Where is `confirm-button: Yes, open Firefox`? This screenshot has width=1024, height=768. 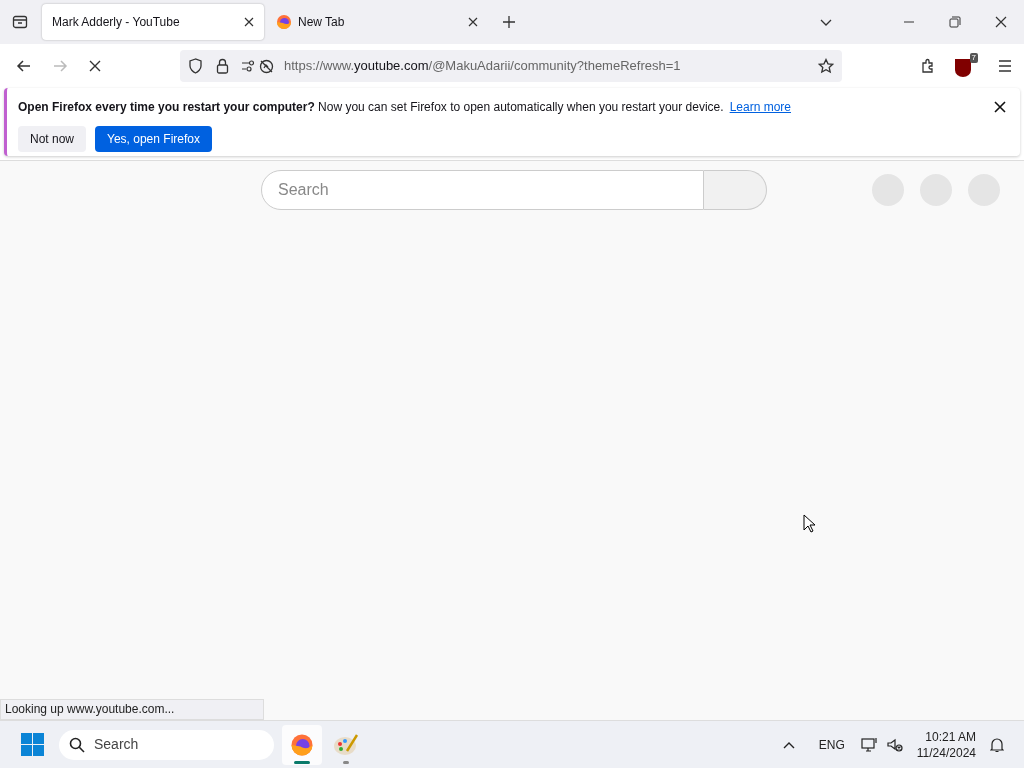
confirm-button: Yes, open Firefox is located at coordinates (153, 139).